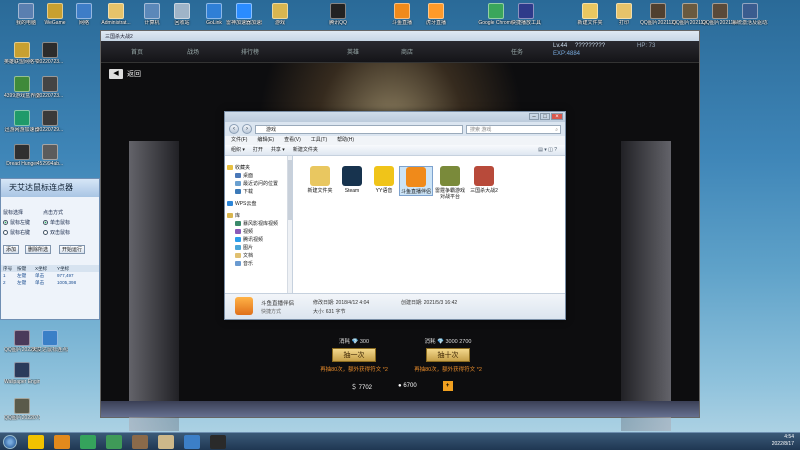  I want to click on table-row: 2 左键 单击 1005,398, so click(50, 282).